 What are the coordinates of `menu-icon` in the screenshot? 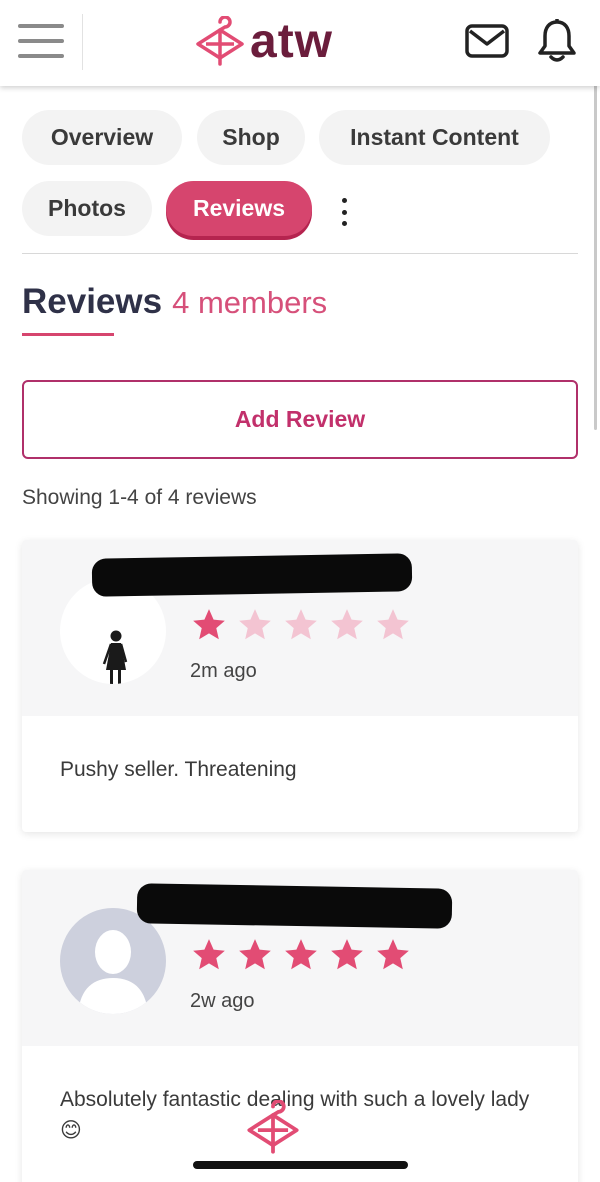 It's located at (41, 42).